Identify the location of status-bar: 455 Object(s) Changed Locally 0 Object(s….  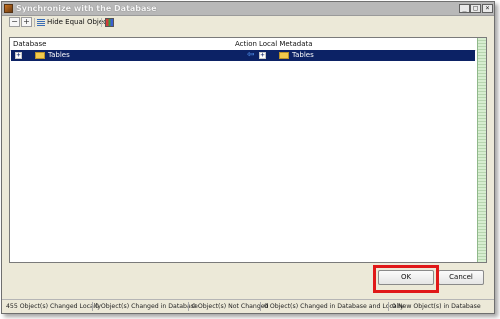
(248, 306).